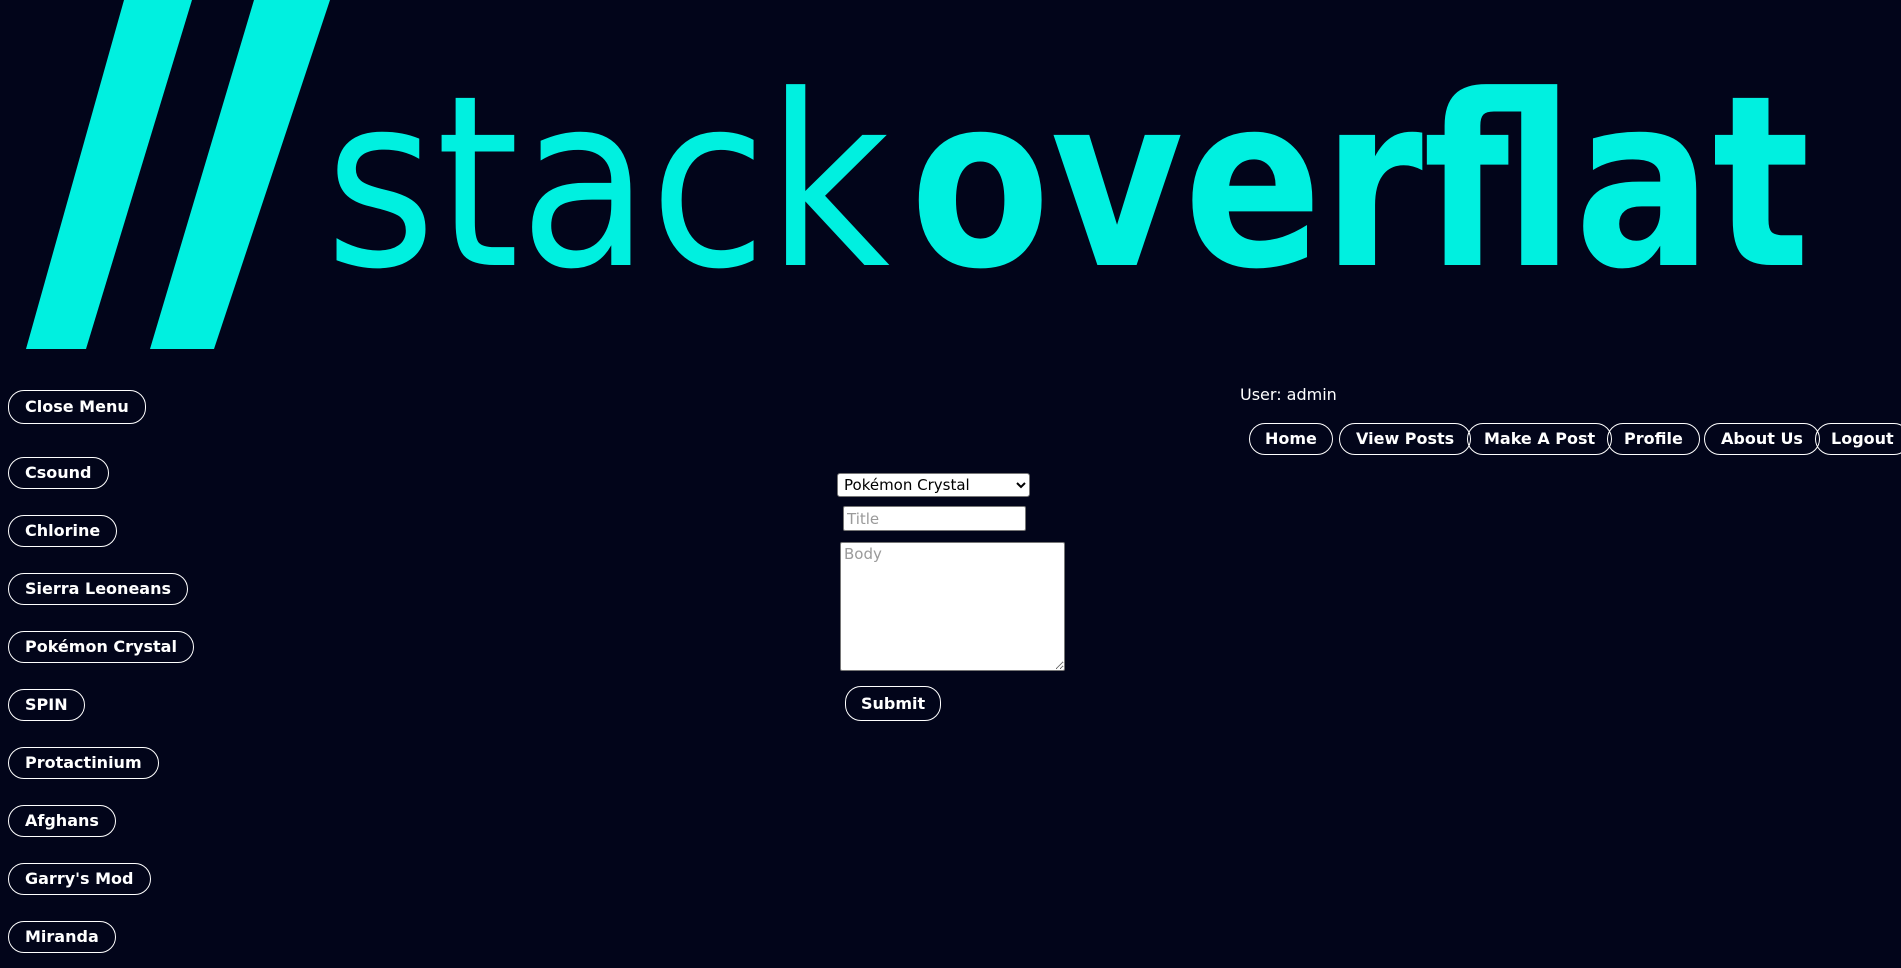 The width and height of the screenshot is (1901, 968). I want to click on topic-button-afghans: Afghans, so click(62, 821).